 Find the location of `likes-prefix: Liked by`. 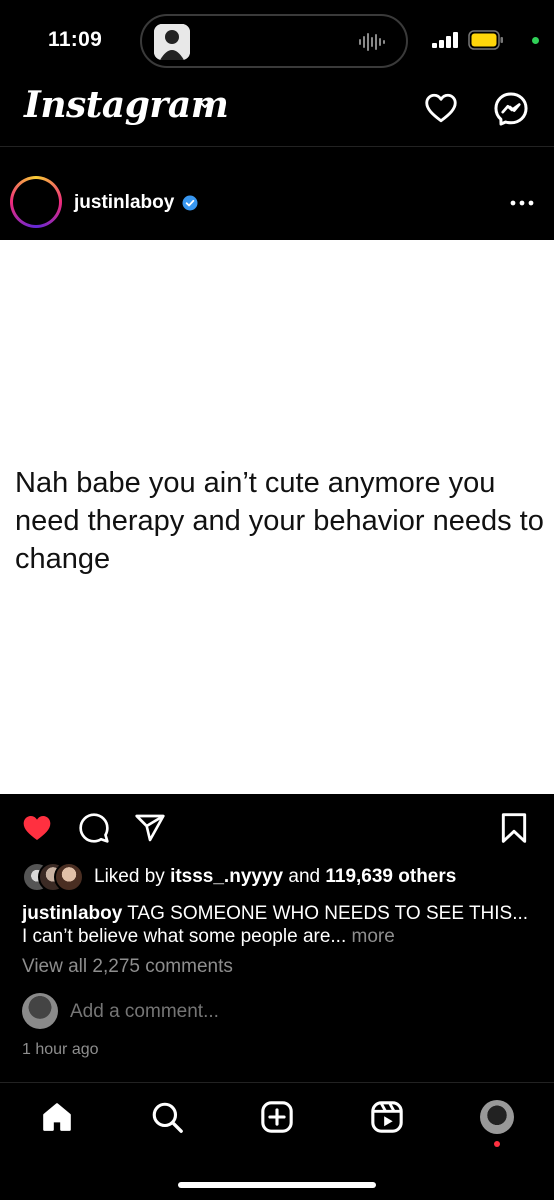

likes-prefix: Liked by is located at coordinates (129, 876).